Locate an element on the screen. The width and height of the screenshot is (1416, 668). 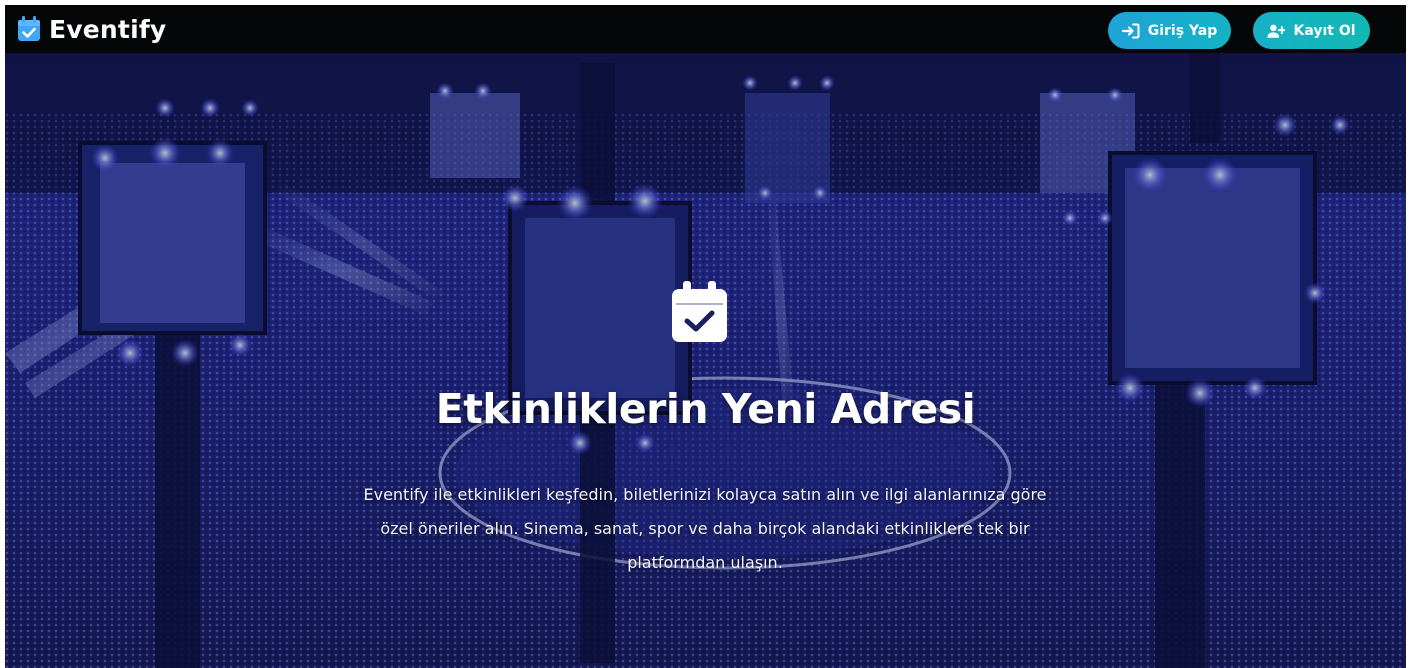
user-plus-icon is located at coordinates (1276, 31).